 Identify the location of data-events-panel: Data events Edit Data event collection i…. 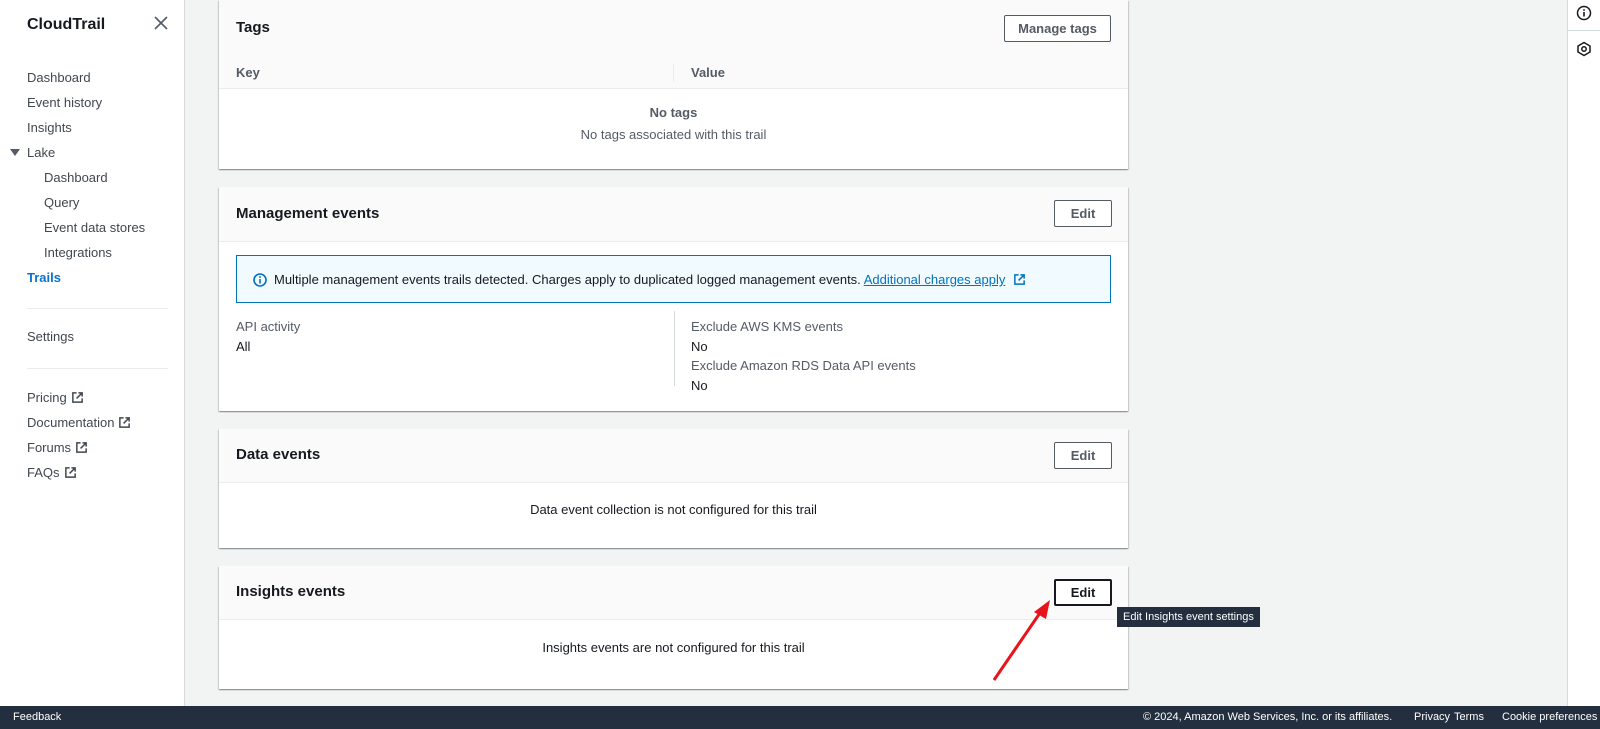
(673, 488).